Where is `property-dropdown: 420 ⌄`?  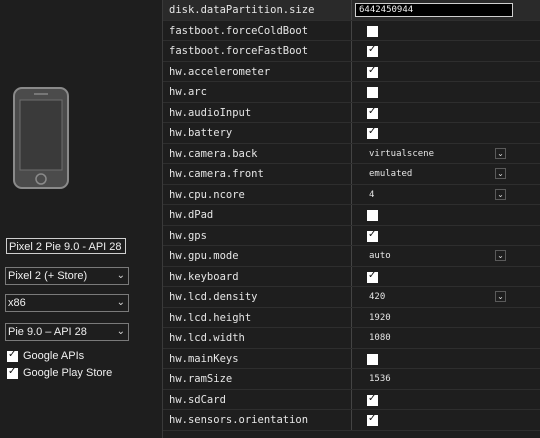 property-dropdown: 420 ⌄ is located at coordinates (442, 297).